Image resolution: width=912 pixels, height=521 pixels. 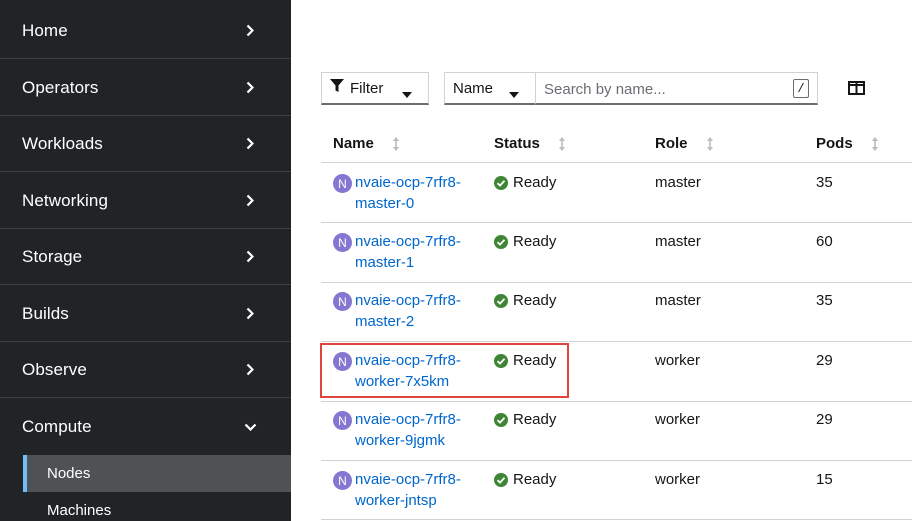 I want to click on nav-item-builds: Builds, so click(x=145, y=314).